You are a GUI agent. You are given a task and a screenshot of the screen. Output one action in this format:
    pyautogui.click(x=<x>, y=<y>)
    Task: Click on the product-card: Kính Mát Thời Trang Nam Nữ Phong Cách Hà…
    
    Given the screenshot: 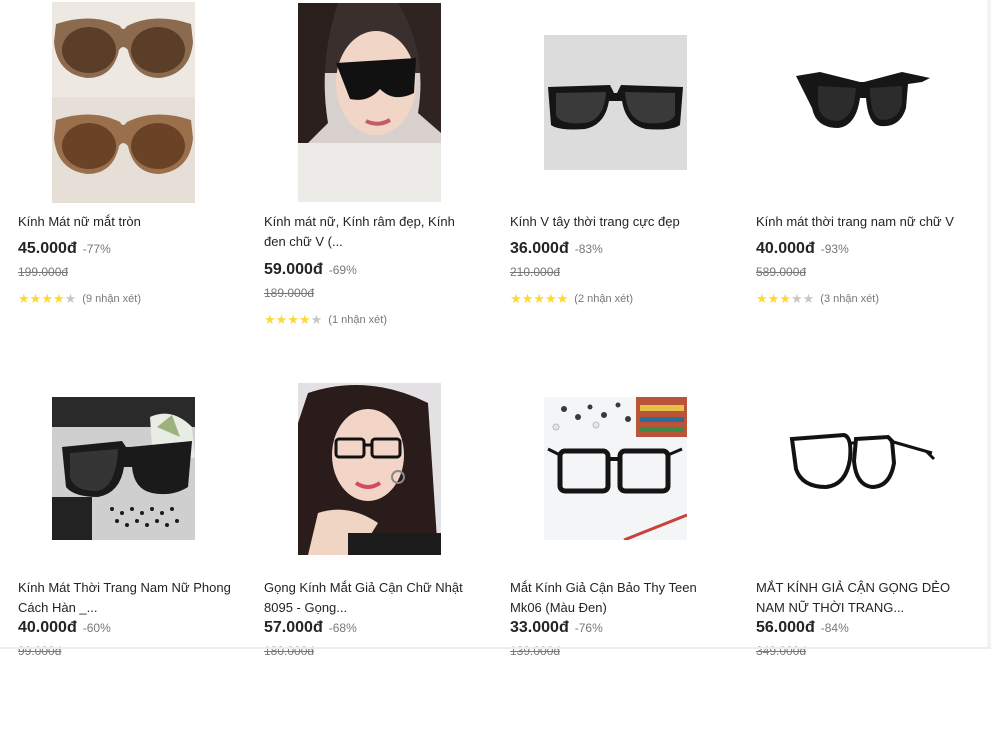 What is the action you would take?
    pyautogui.click(x=123, y=551)
    